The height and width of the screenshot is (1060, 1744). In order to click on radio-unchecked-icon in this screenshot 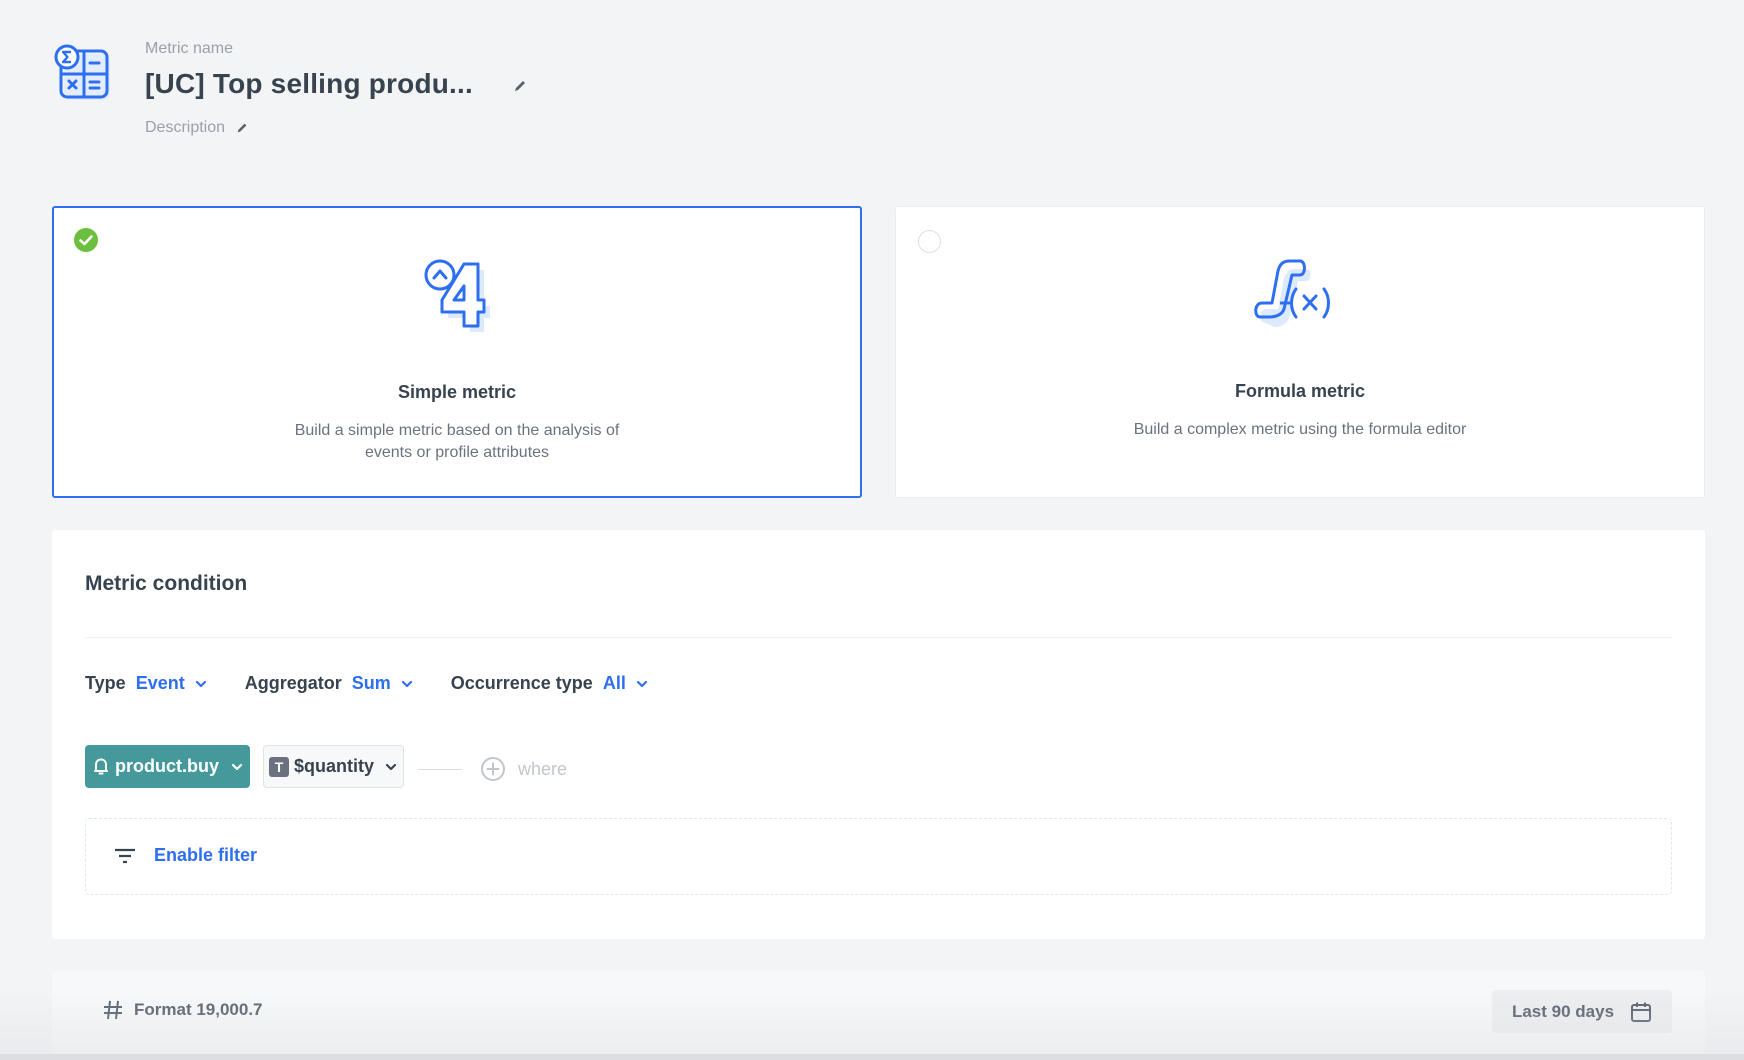, I will do `click(929, 241)`.